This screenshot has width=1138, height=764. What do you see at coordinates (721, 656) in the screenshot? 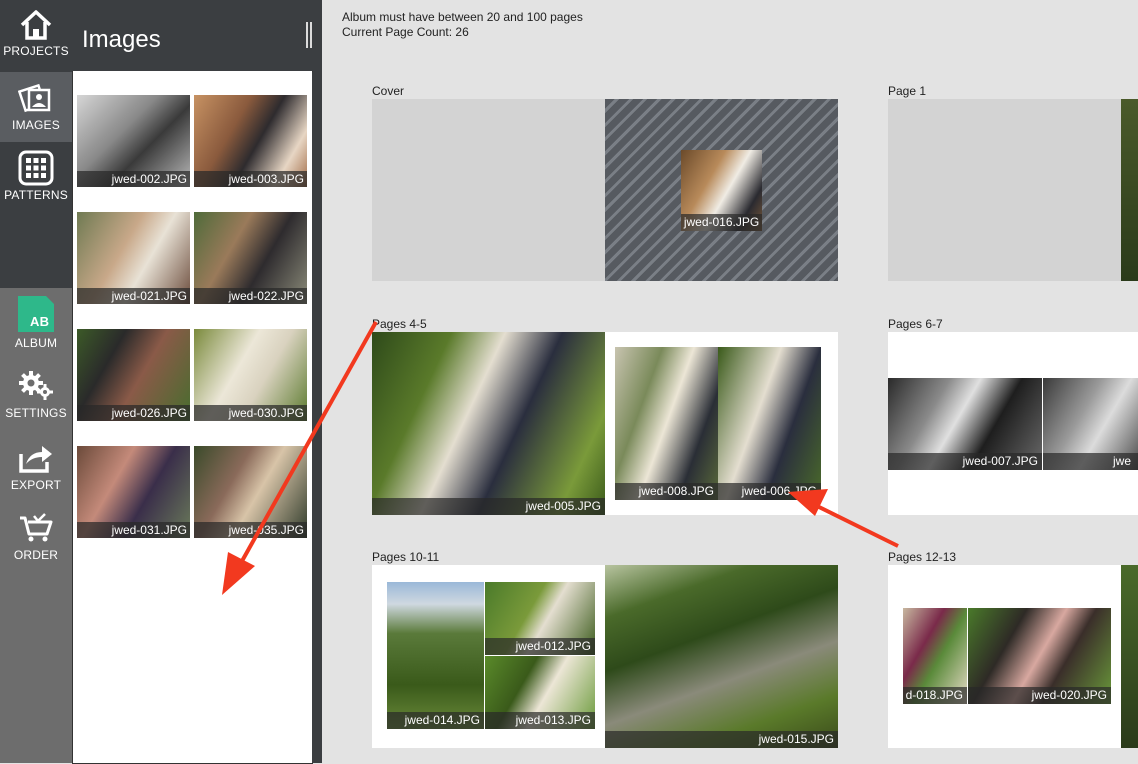
I see `spread-photo: jwed-015.JPG` at bounding box center [721, 656].